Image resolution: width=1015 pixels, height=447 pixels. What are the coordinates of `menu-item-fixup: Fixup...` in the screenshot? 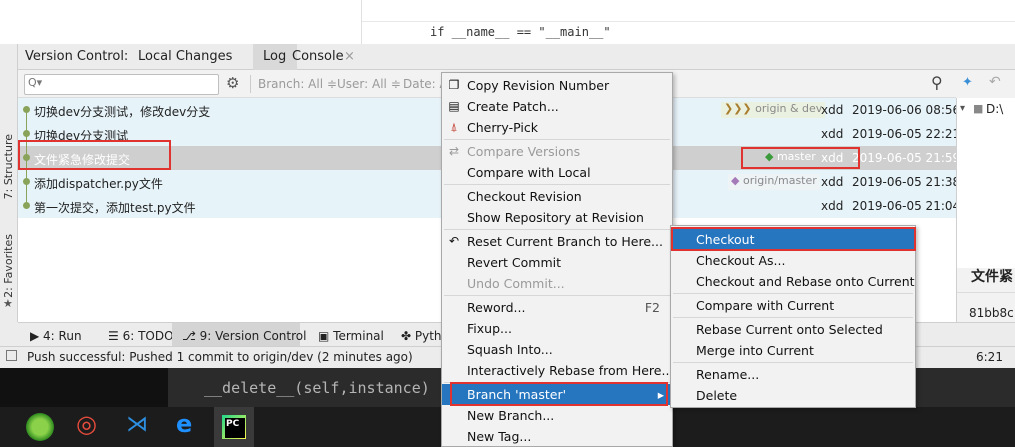 It's located at (557, 328).